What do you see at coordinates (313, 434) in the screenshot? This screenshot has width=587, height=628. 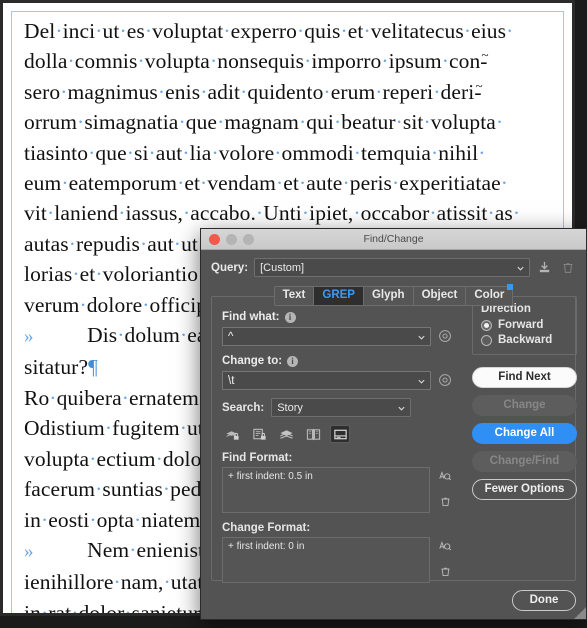 I see `include-master-pages-icon` at bounding box center [313, 434].